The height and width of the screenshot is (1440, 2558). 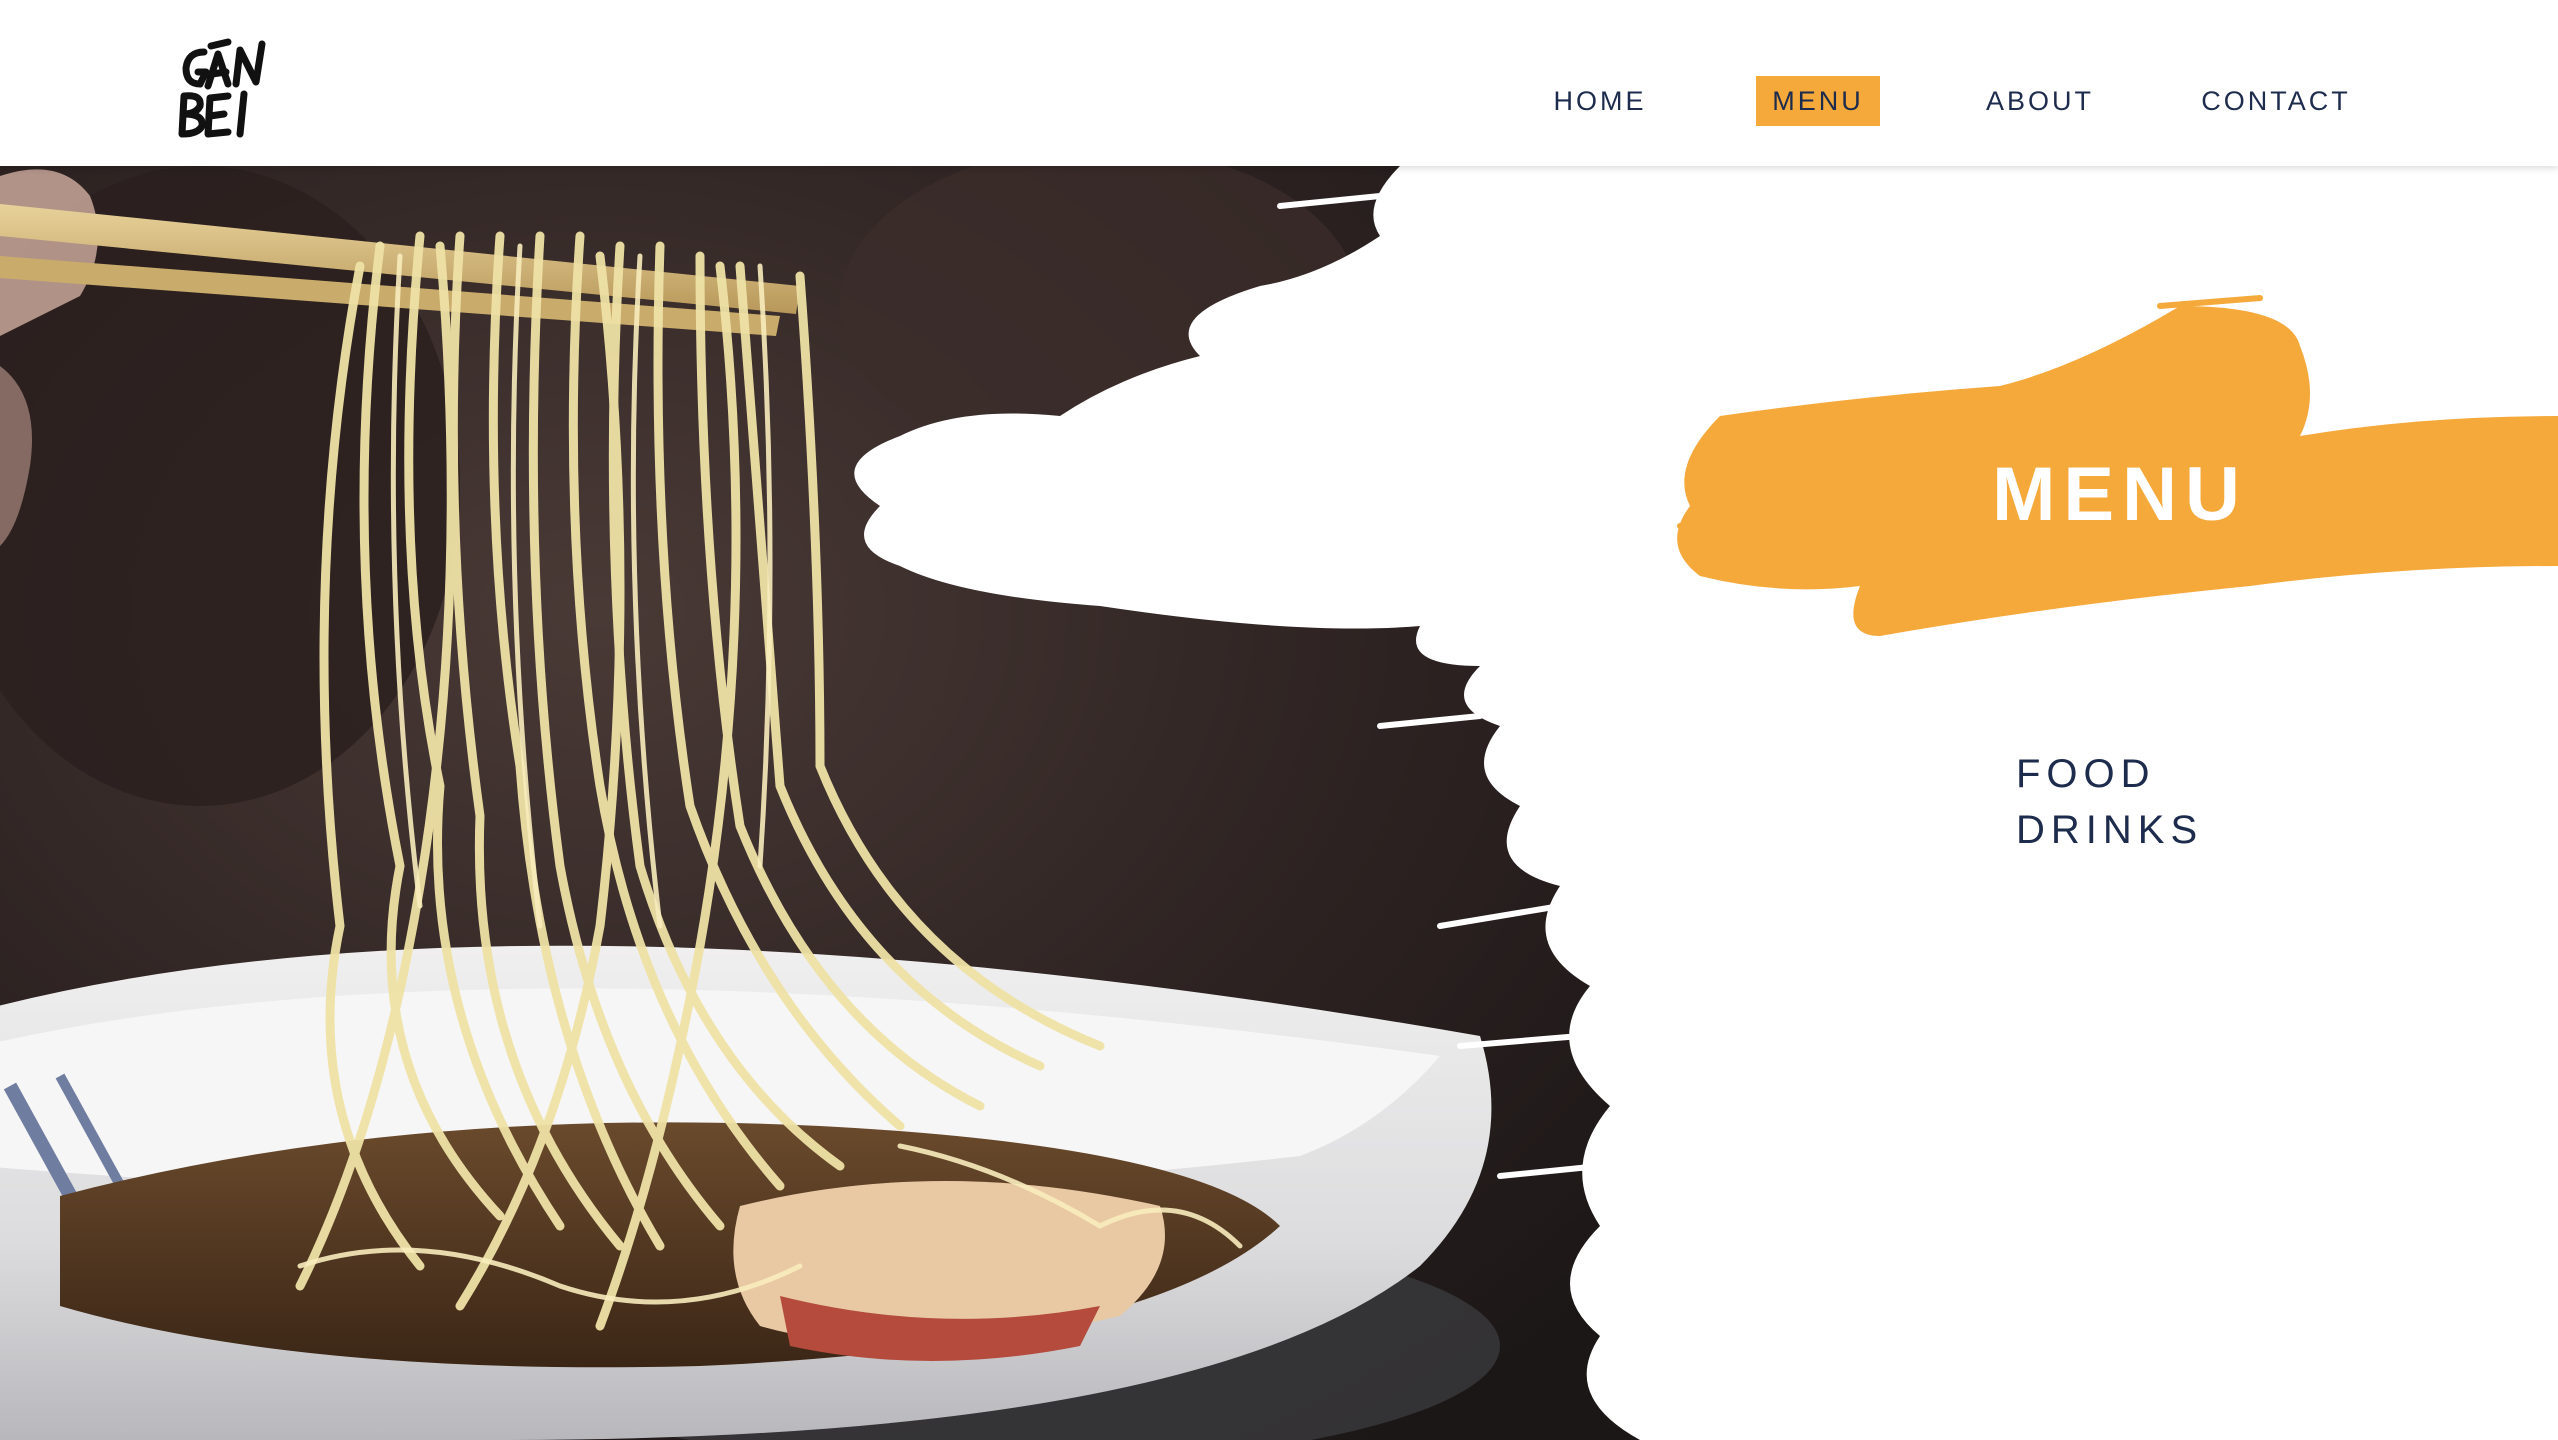 What do you see at coordinates (2109, 830) in the screenshot?
I see `menu-link-drinks: DRINKS` at bounding box center [2109, 830].